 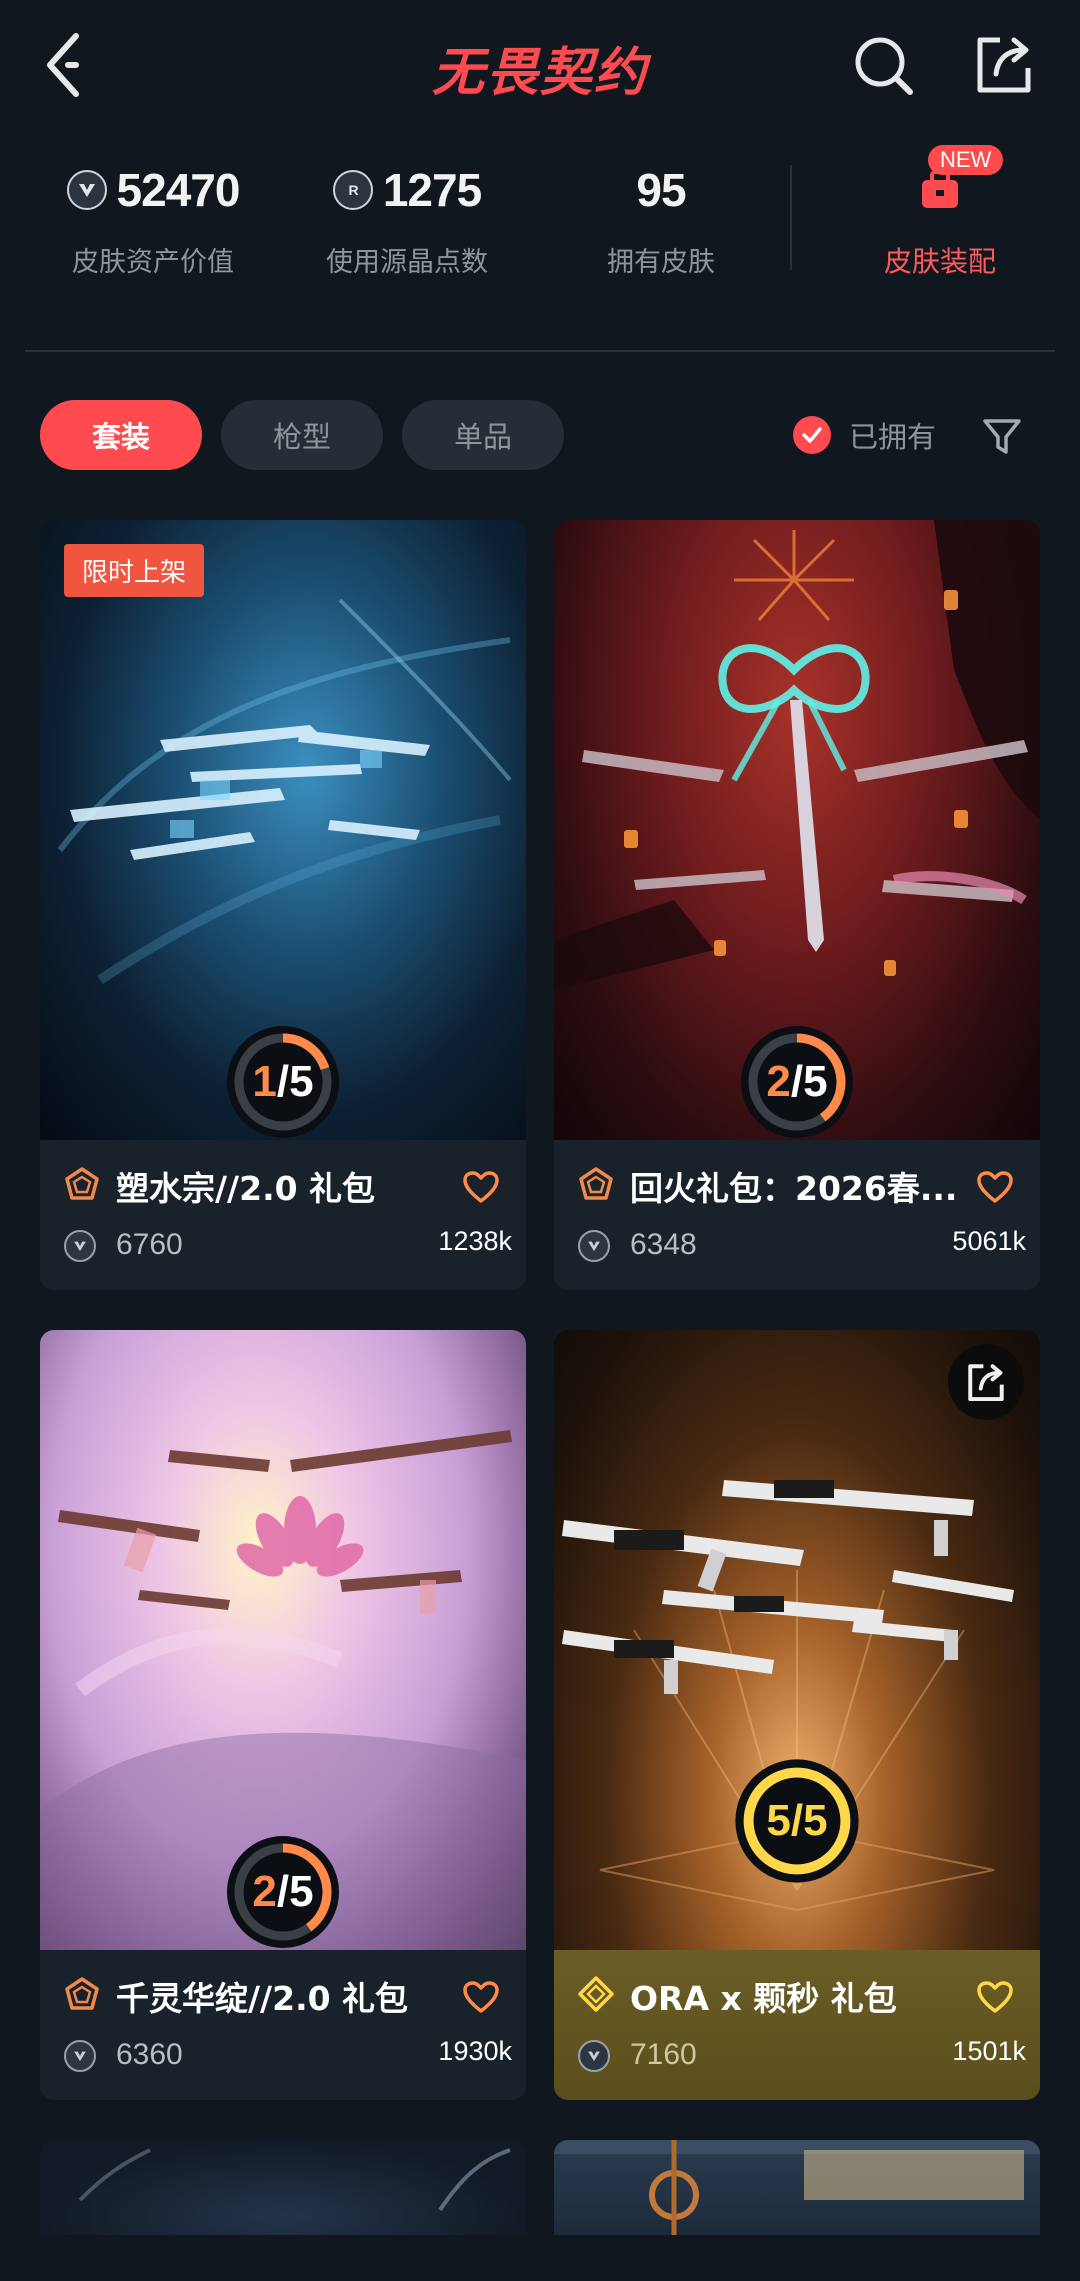 What do you see at coordinates (153, 262) in the screenshot?
I see `stat-label: 皮肤资产价值` at bounding box center [153, 262].